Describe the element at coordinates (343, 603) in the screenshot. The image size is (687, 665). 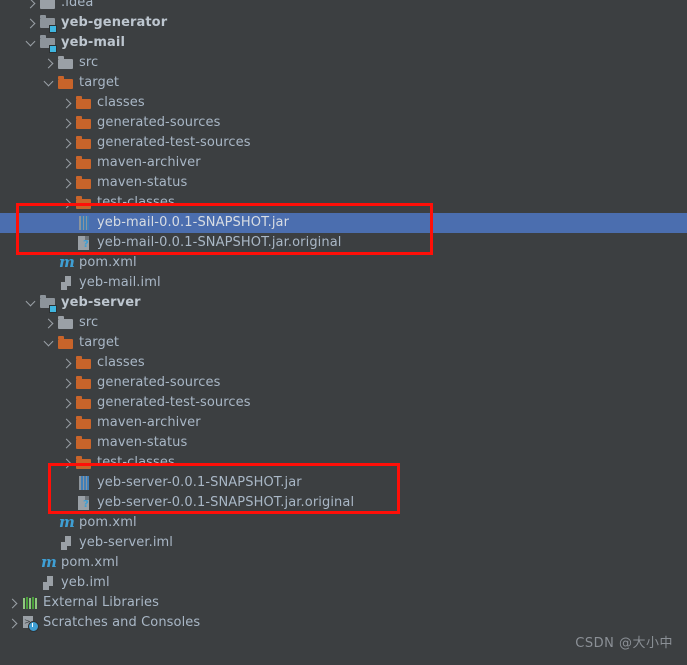
I see `tree-row: External Libraries` at that location.